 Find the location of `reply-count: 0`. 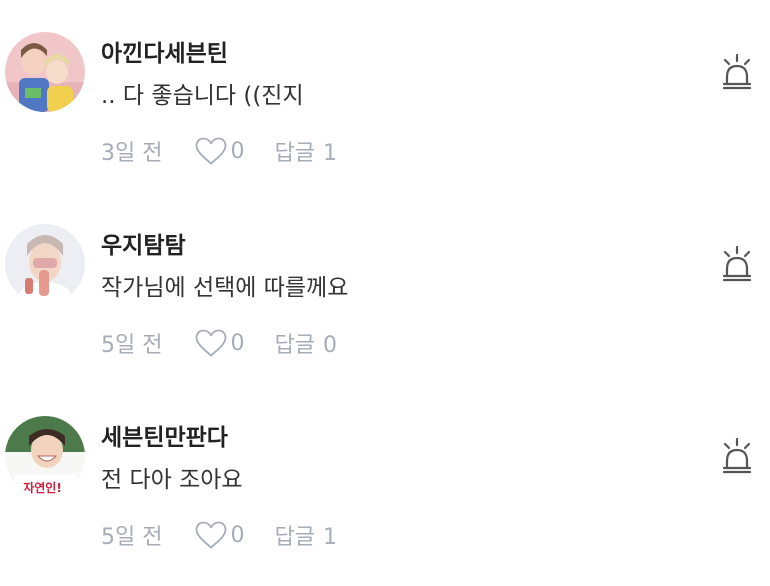

reply-count: 0 is located at coordinates (329, 345).